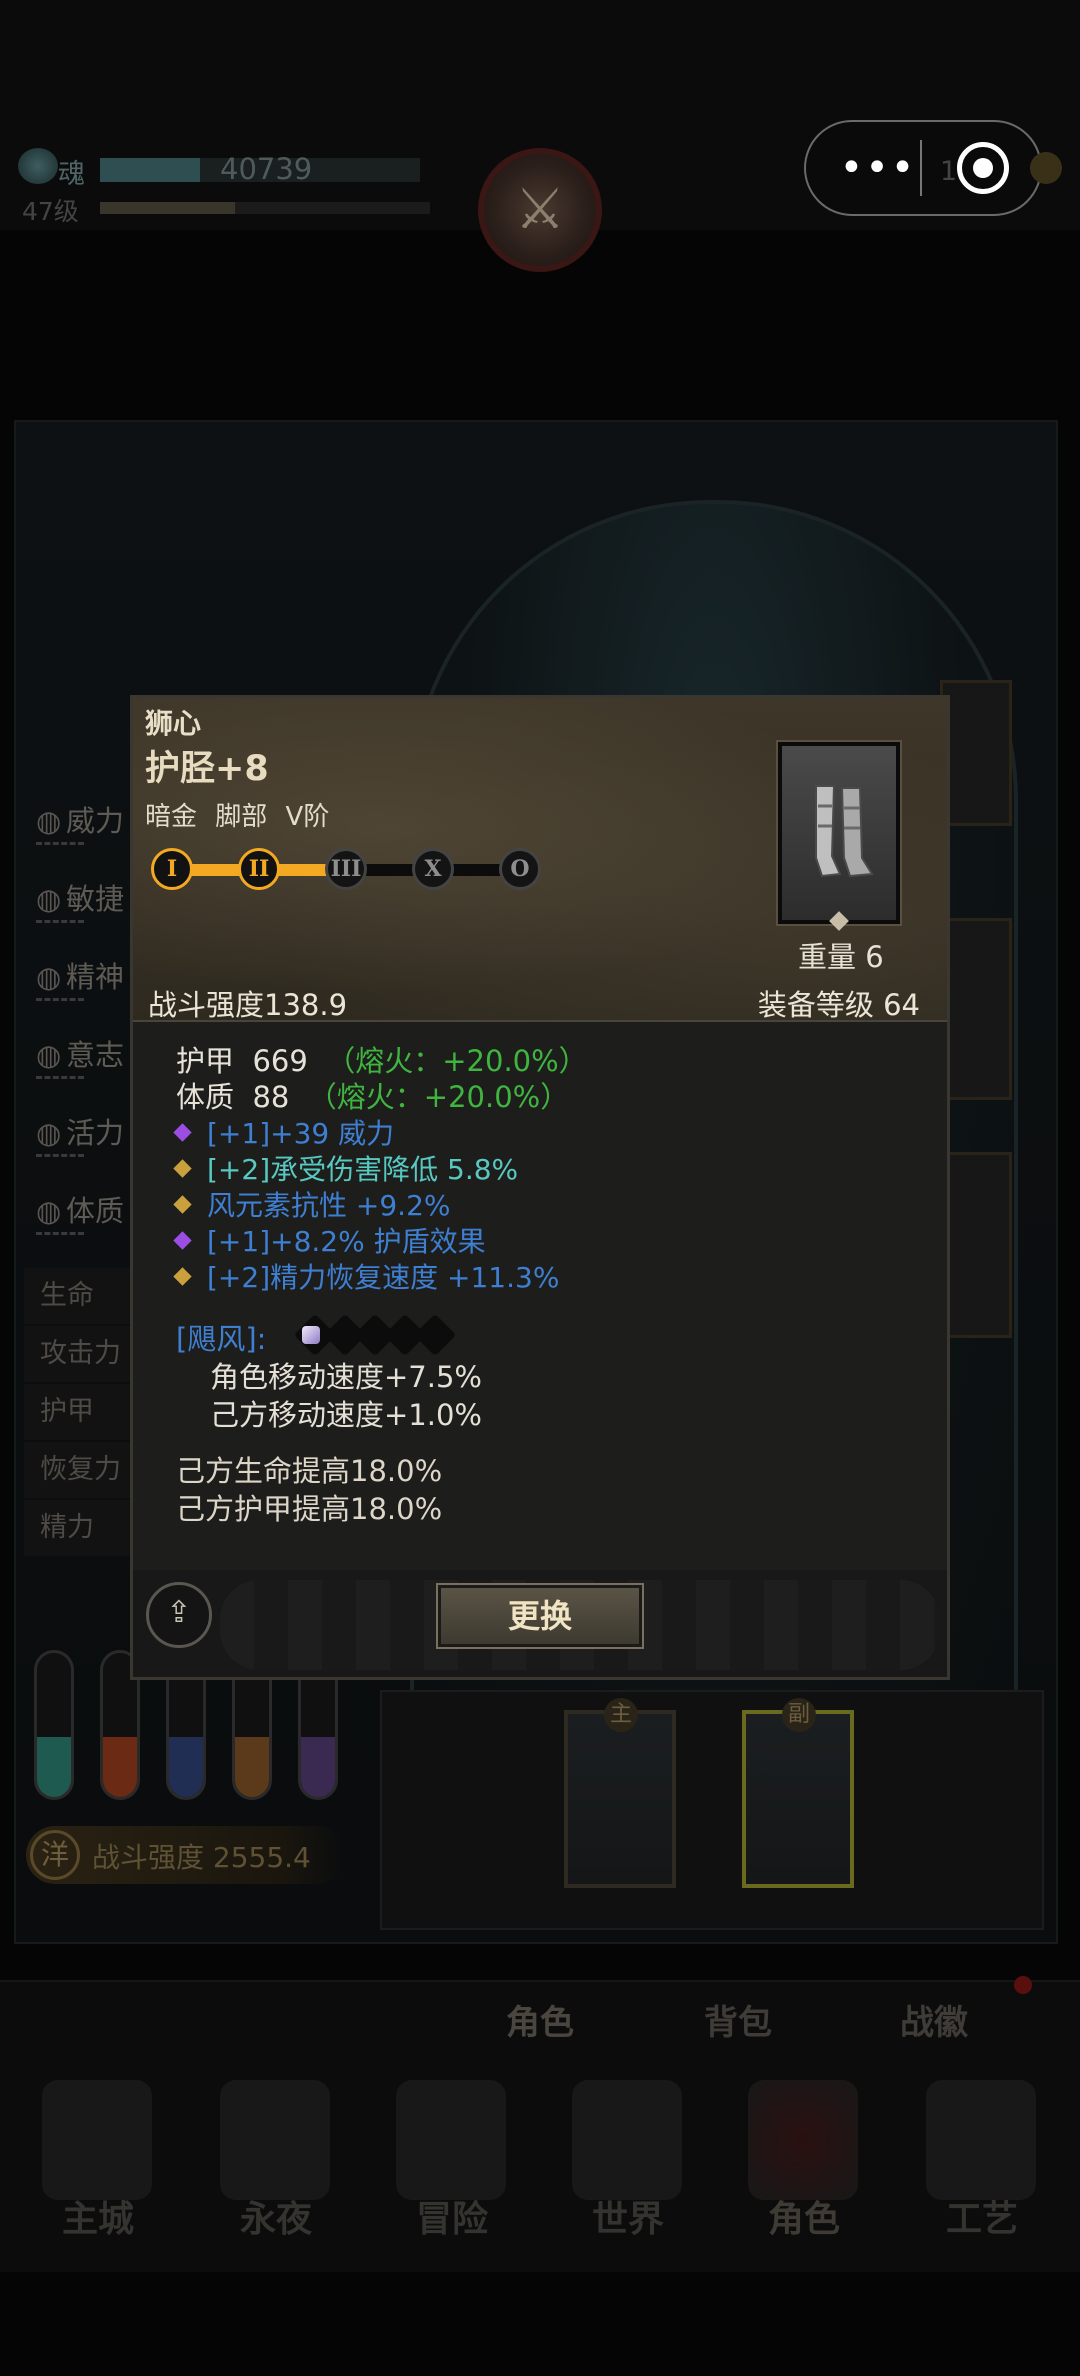  Describe the element at coordinates (627, 2140) in the screenshot. I see `world-icon` at that location.